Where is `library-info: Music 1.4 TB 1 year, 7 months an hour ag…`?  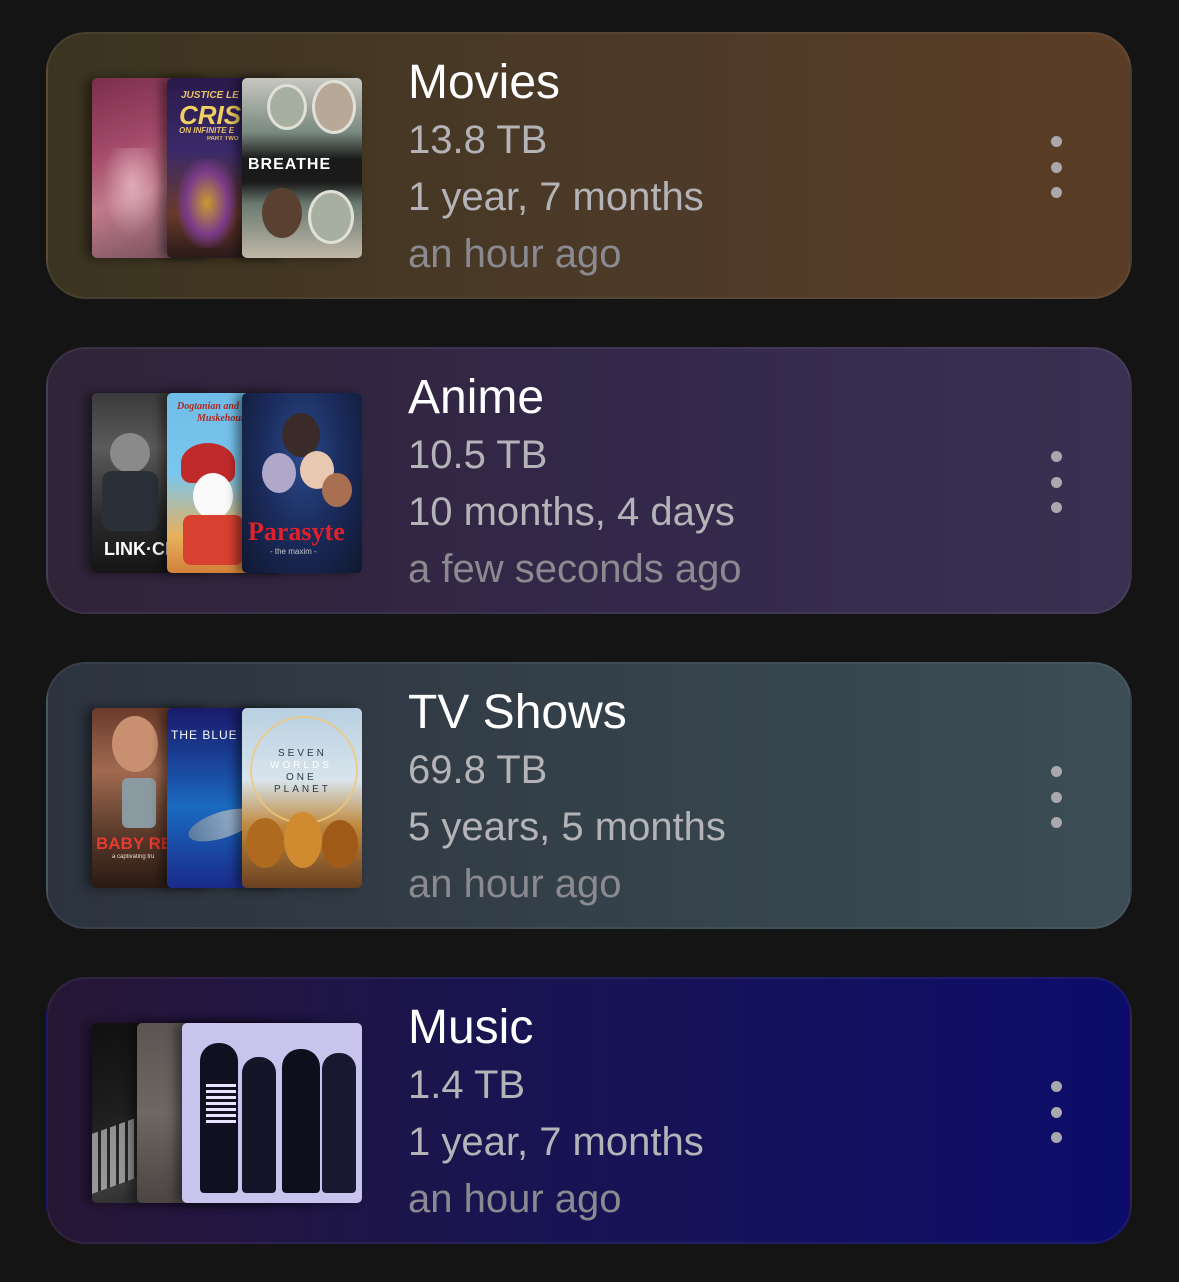
library-info: Music 1.4 TB 1 year, 7 months an hour ag… is located at coordinates (556, 1113).